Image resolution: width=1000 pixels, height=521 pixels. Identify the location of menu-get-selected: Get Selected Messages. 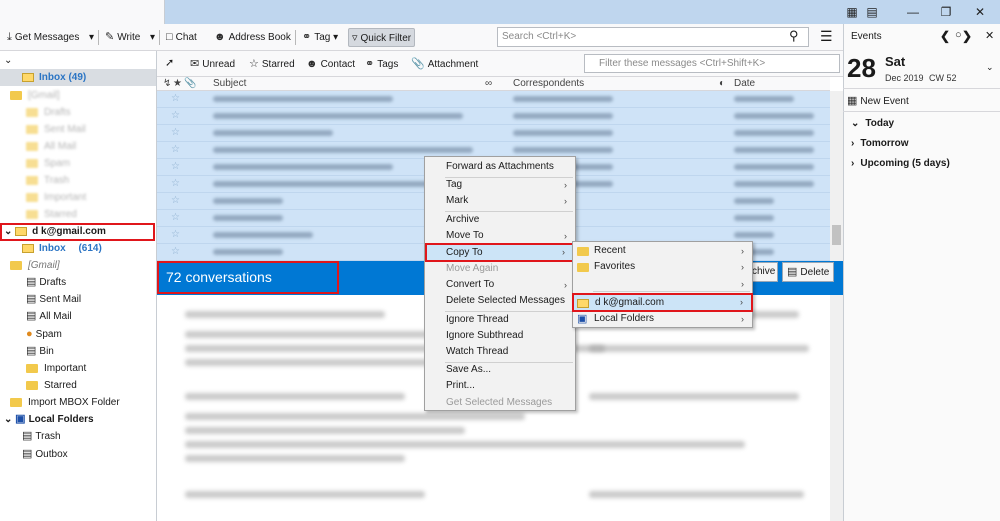
(500, 403).